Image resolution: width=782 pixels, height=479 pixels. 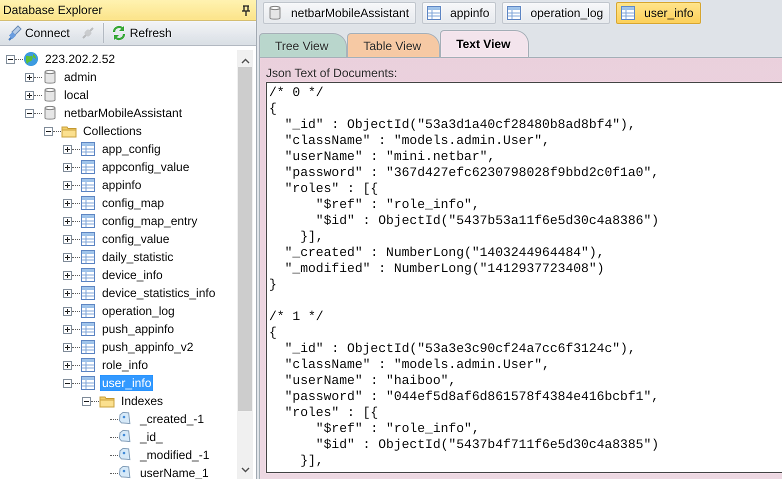 What do you see at coordinates (303, 45) in the screenshot?
I see `view-tab: Tree View` at bounding box center [303, 45].